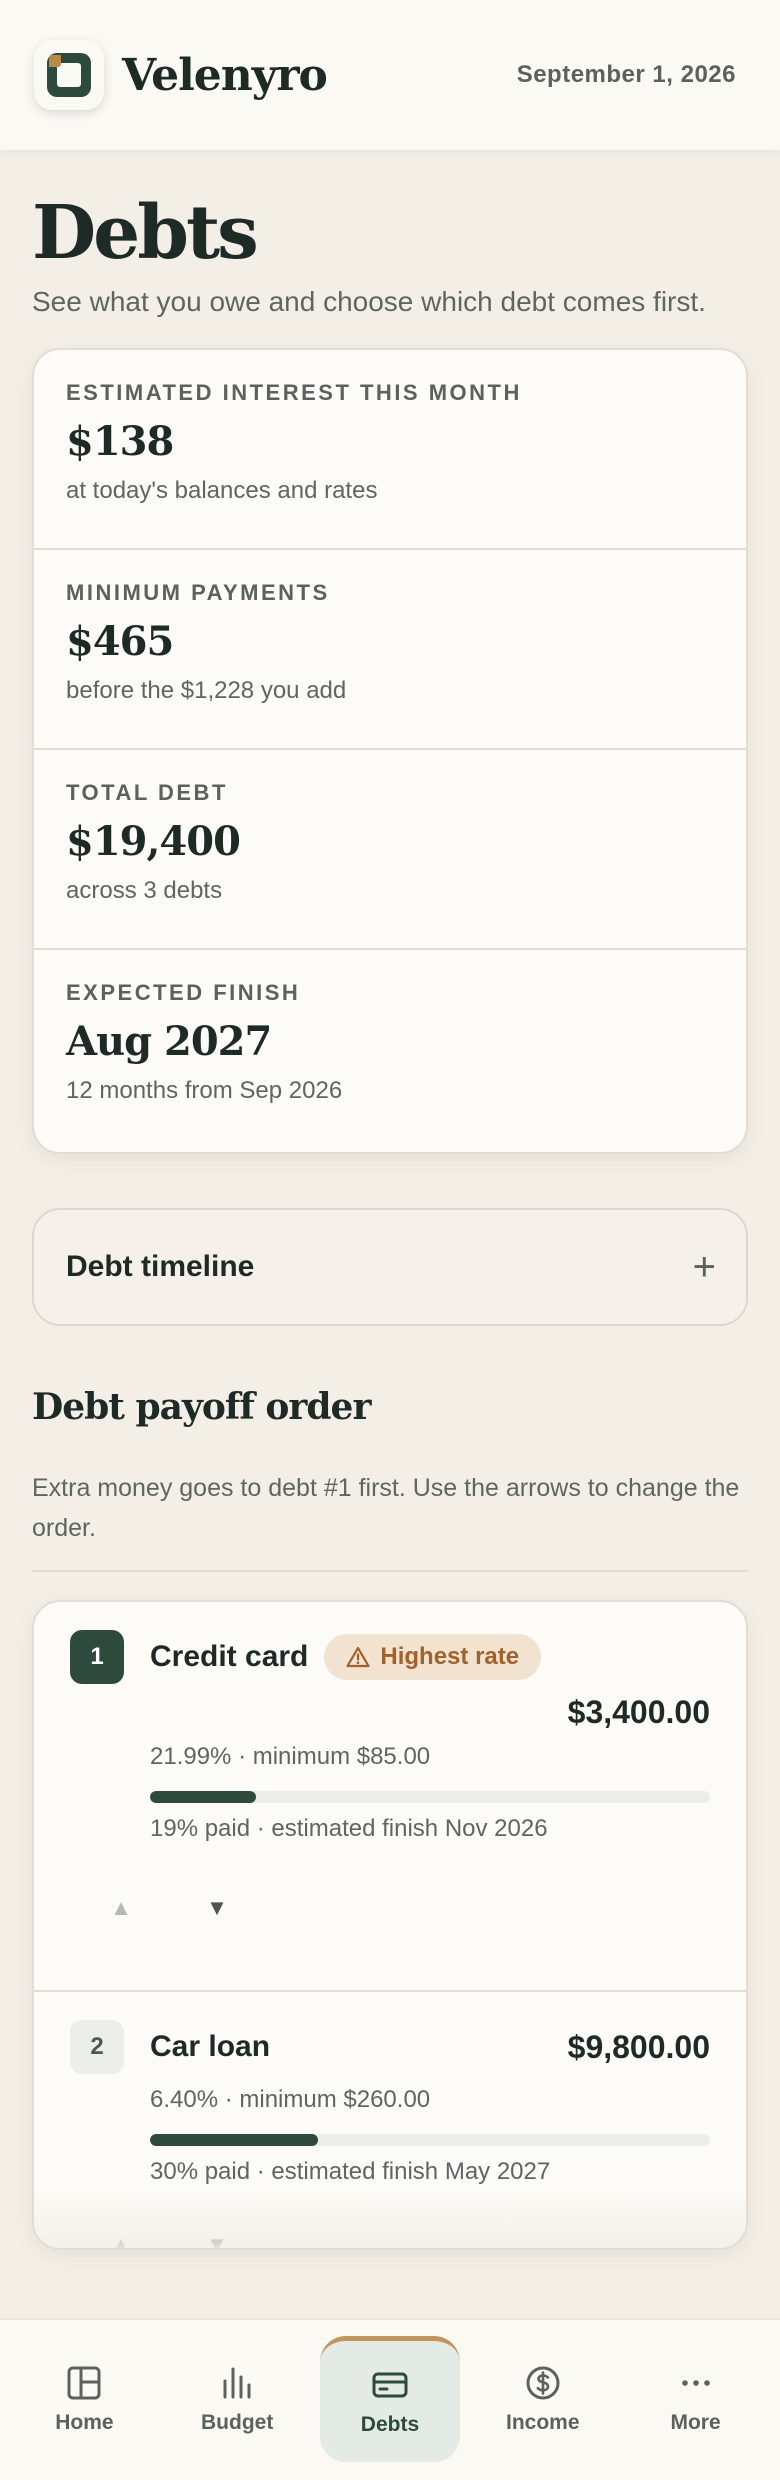  Describe the element at coordinates (695, 2422) in the screenshot. I see `nav-label: More` at that location.